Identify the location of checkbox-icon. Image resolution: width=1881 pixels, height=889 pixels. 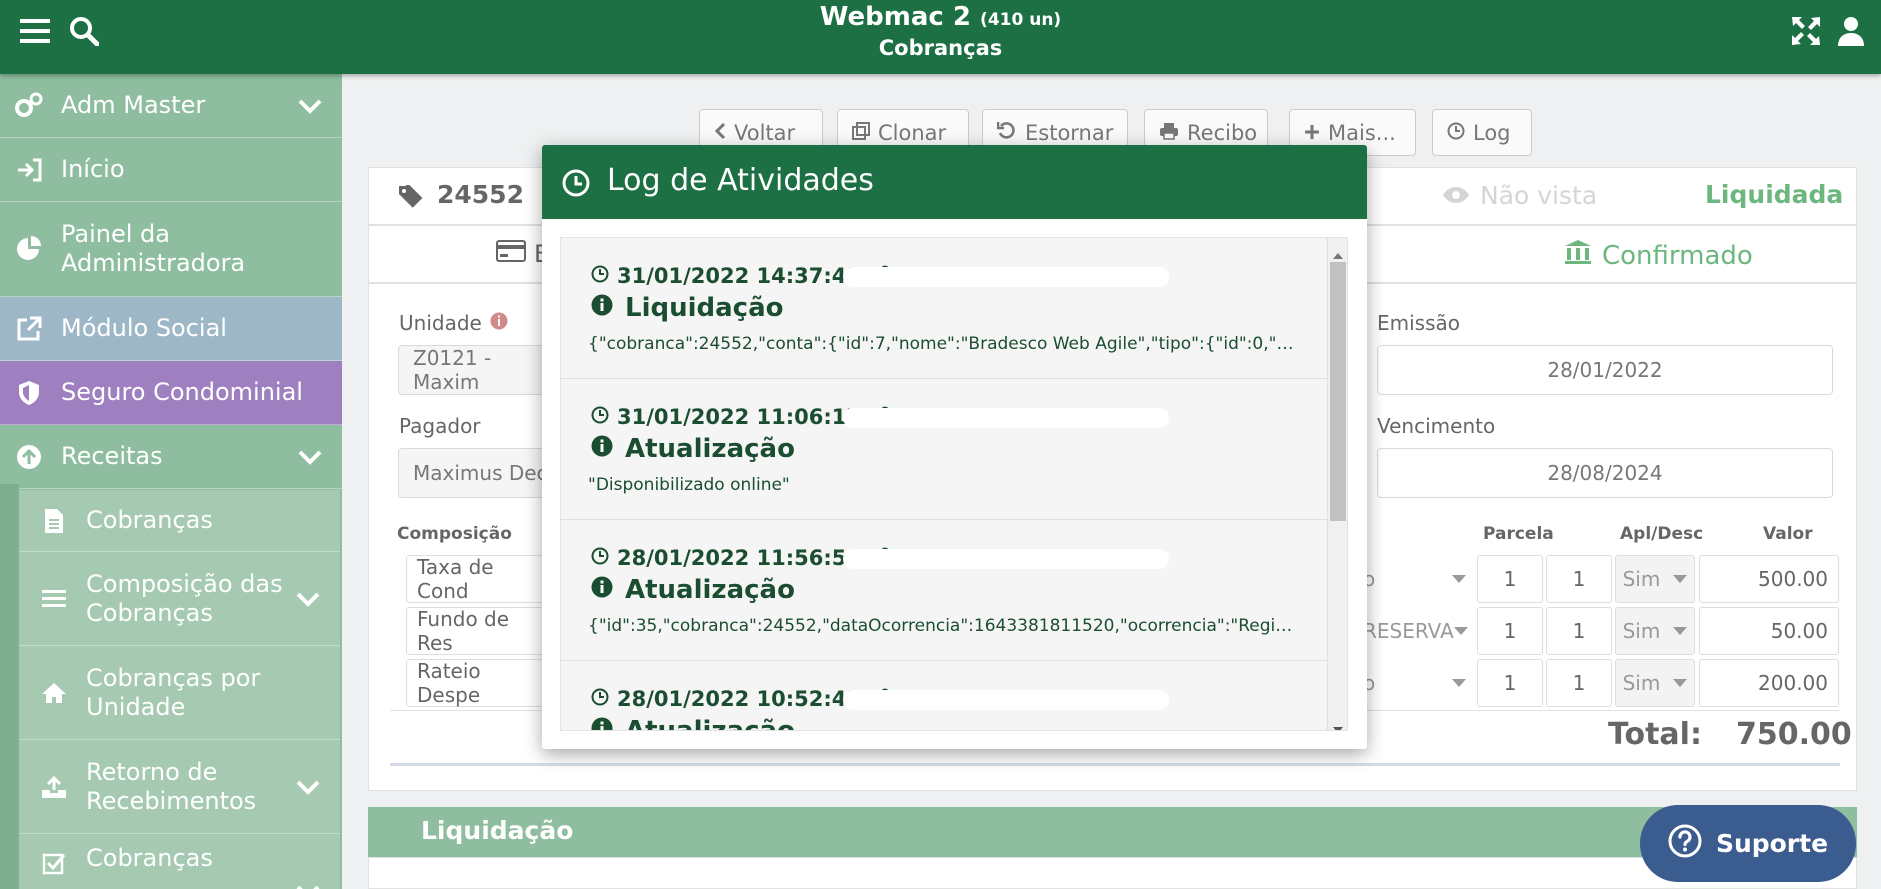
(54, 863).